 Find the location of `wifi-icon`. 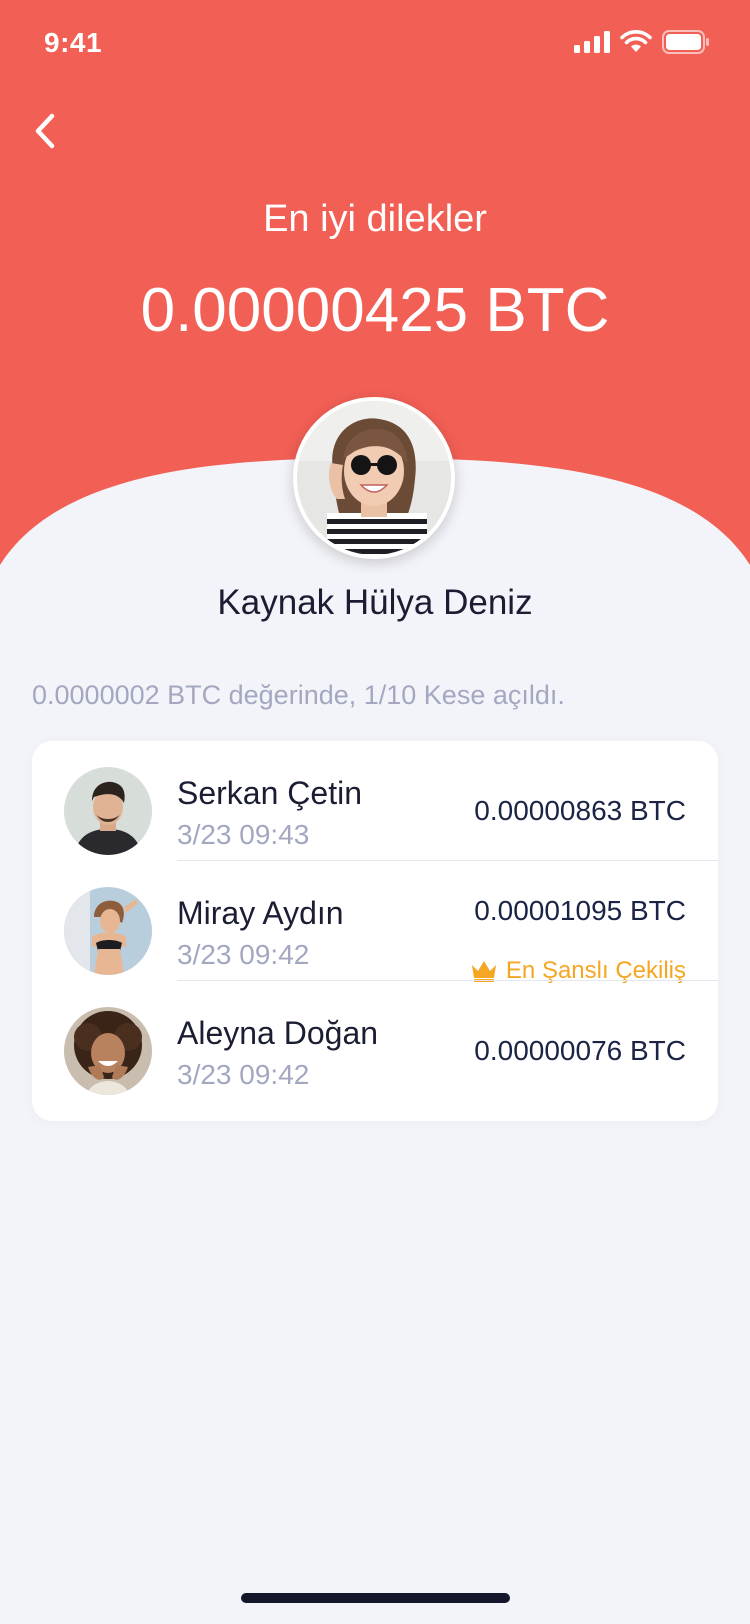

wifi-icon is located at coordinates (636, 44).